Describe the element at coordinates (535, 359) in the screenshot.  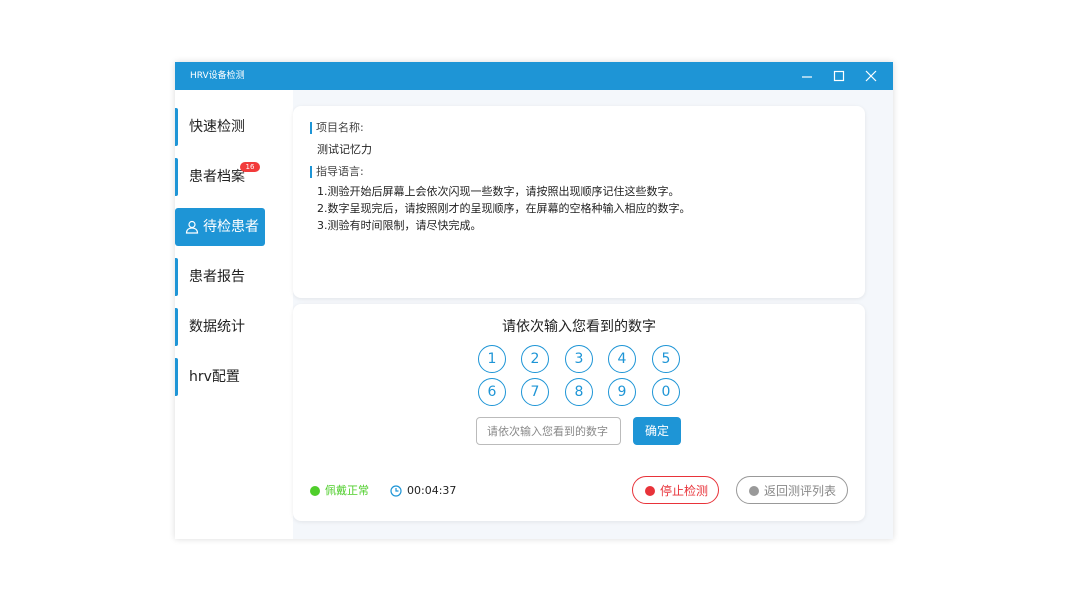
I see `digit-button-2: 2` at that location.